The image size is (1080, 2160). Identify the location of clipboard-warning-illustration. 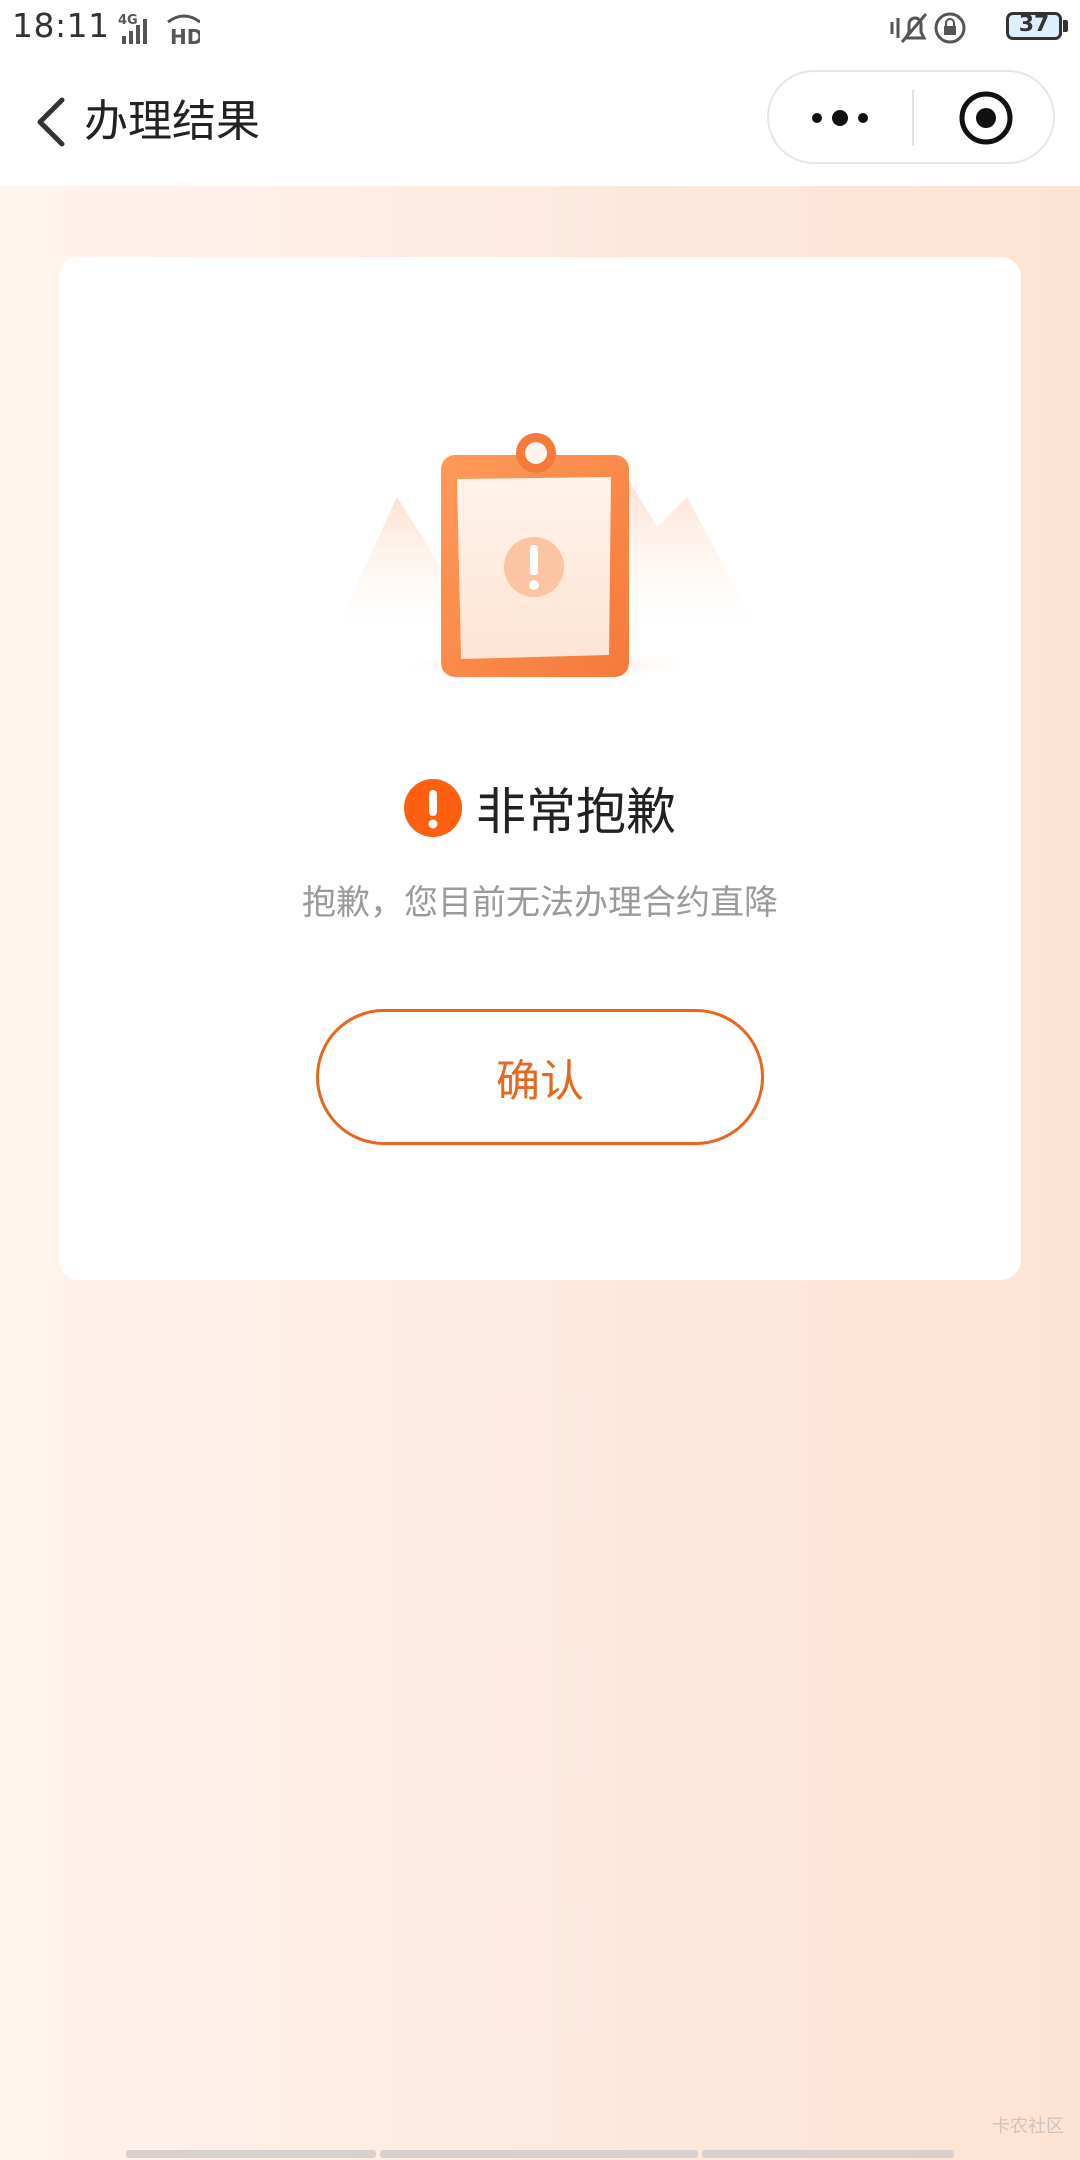
(547, 556).